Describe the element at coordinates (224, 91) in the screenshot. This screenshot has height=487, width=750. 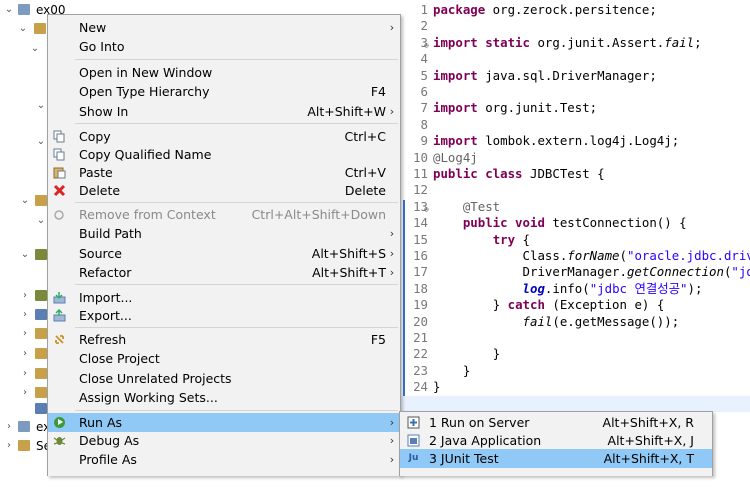
I see `menu-item-open-type-hierarchy: Open Type Hierarchy F4` at that location.